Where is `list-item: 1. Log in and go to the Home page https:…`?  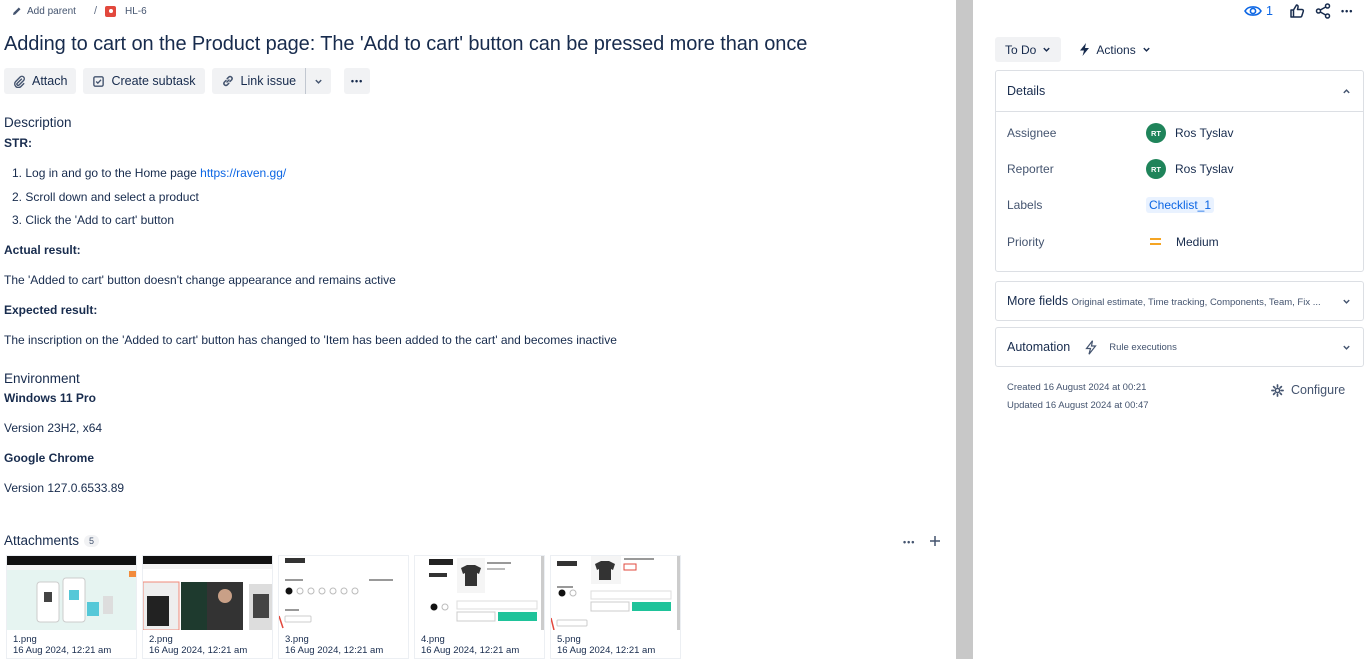
list-item: 1. Log in and go to the Home page https:… is located at coordinates (149, 173).